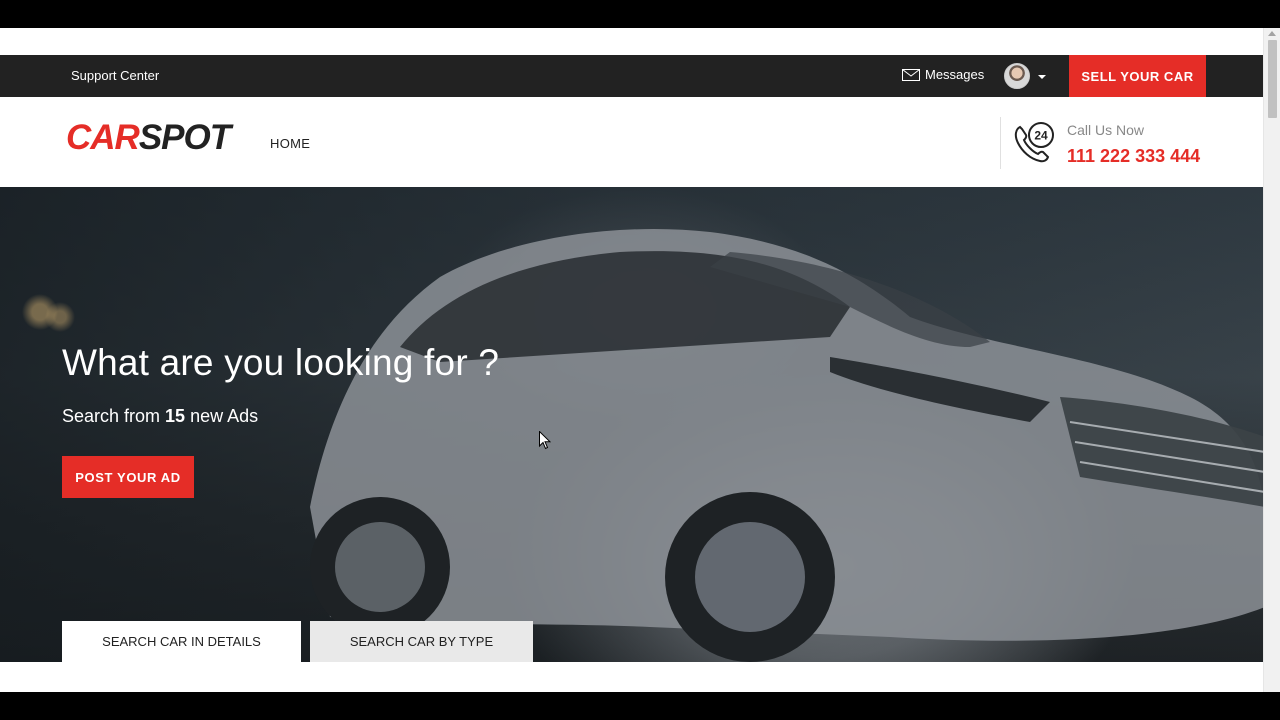  Describe the element at coordinates (911, 74) in the screenshot. I see `envelope-icon` at that location.